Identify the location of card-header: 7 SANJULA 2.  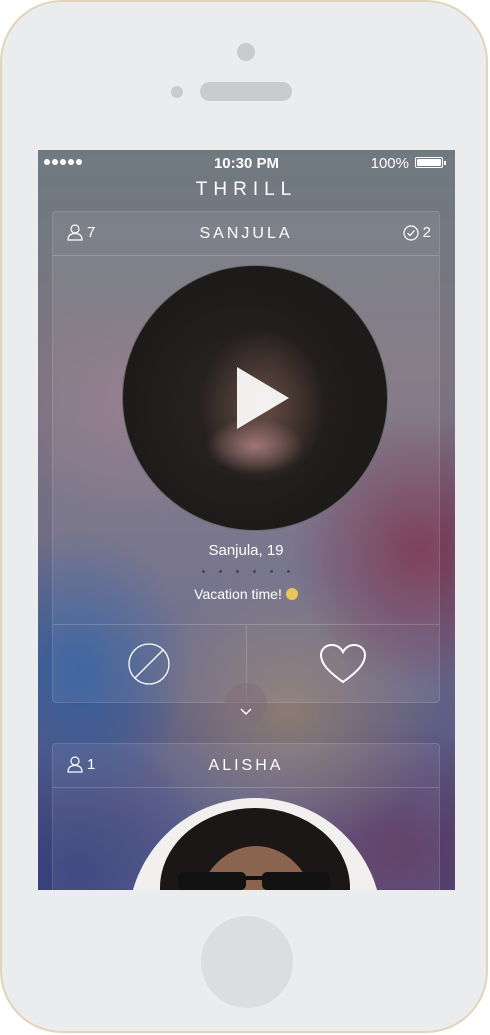
(246, 234).